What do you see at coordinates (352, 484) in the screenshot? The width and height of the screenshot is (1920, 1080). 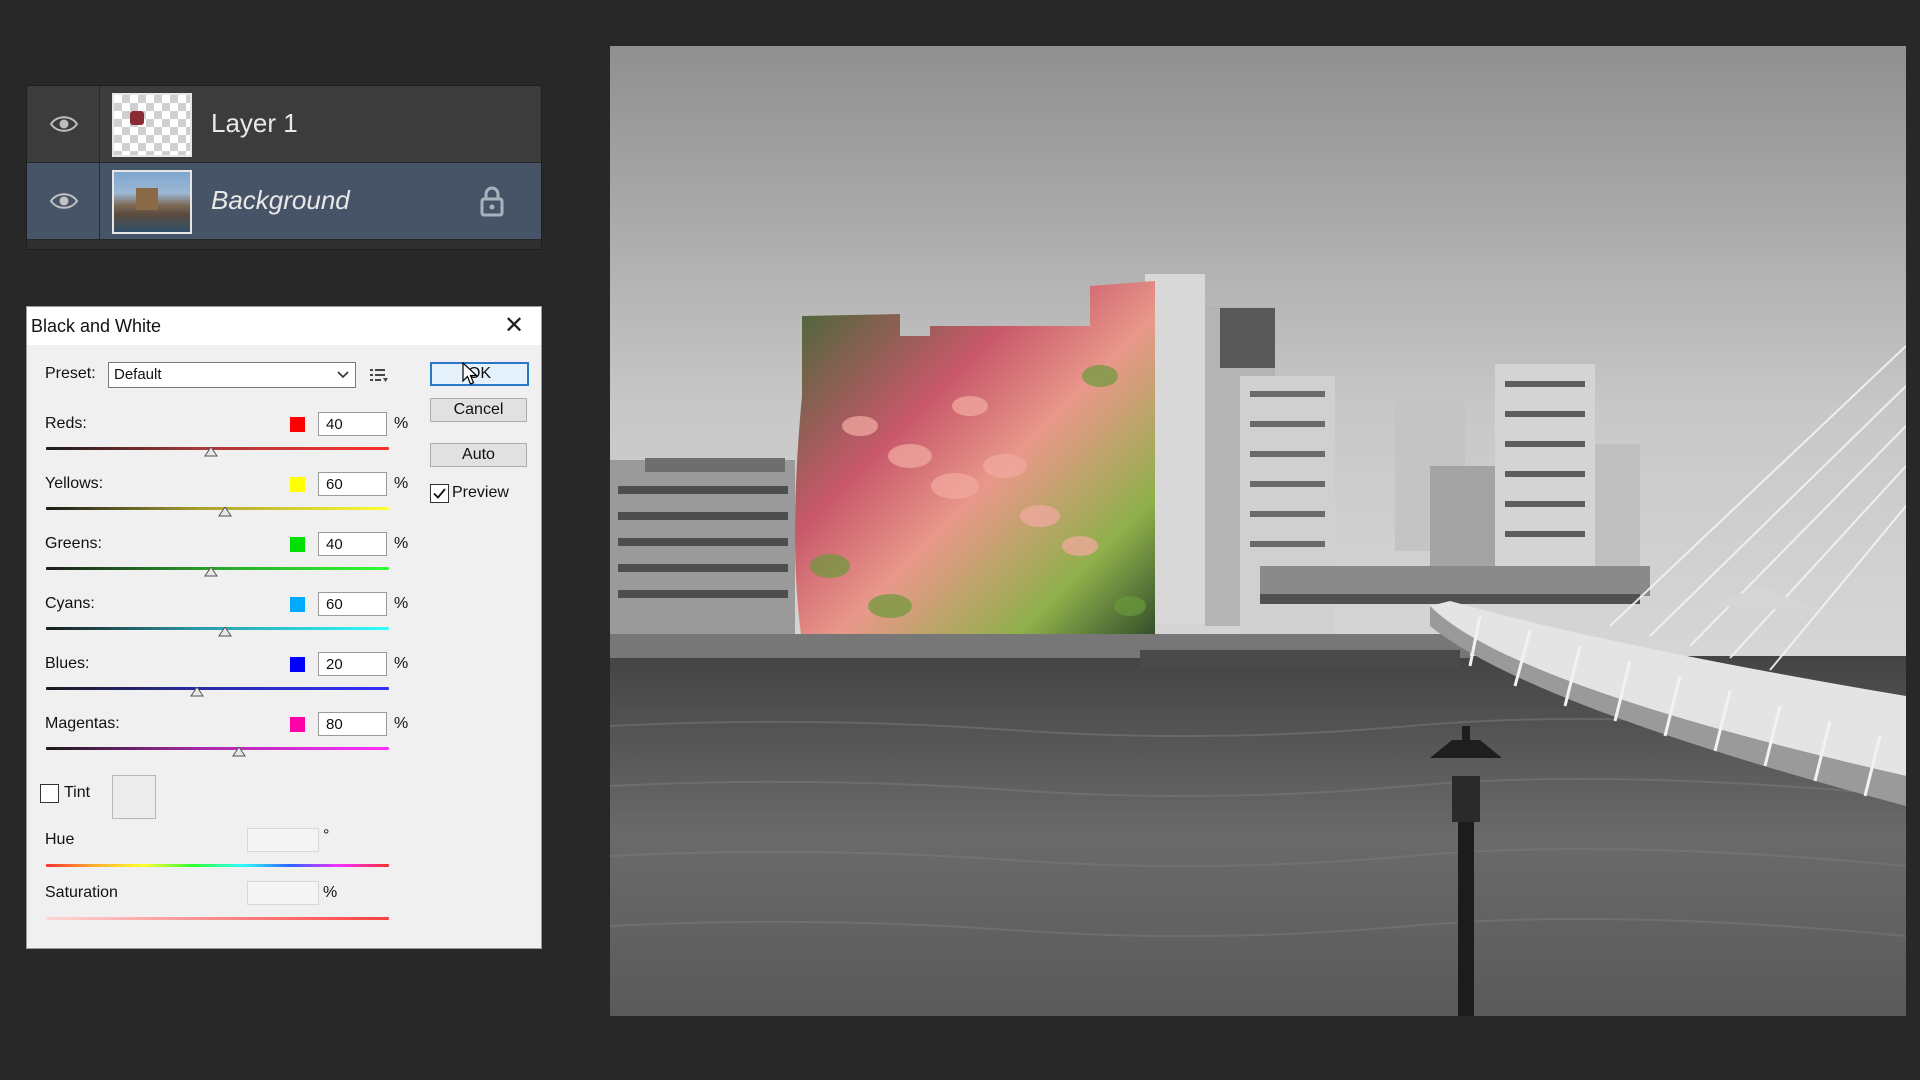 I see `yellows-value-field: 60` at bounding box center [352, 484].